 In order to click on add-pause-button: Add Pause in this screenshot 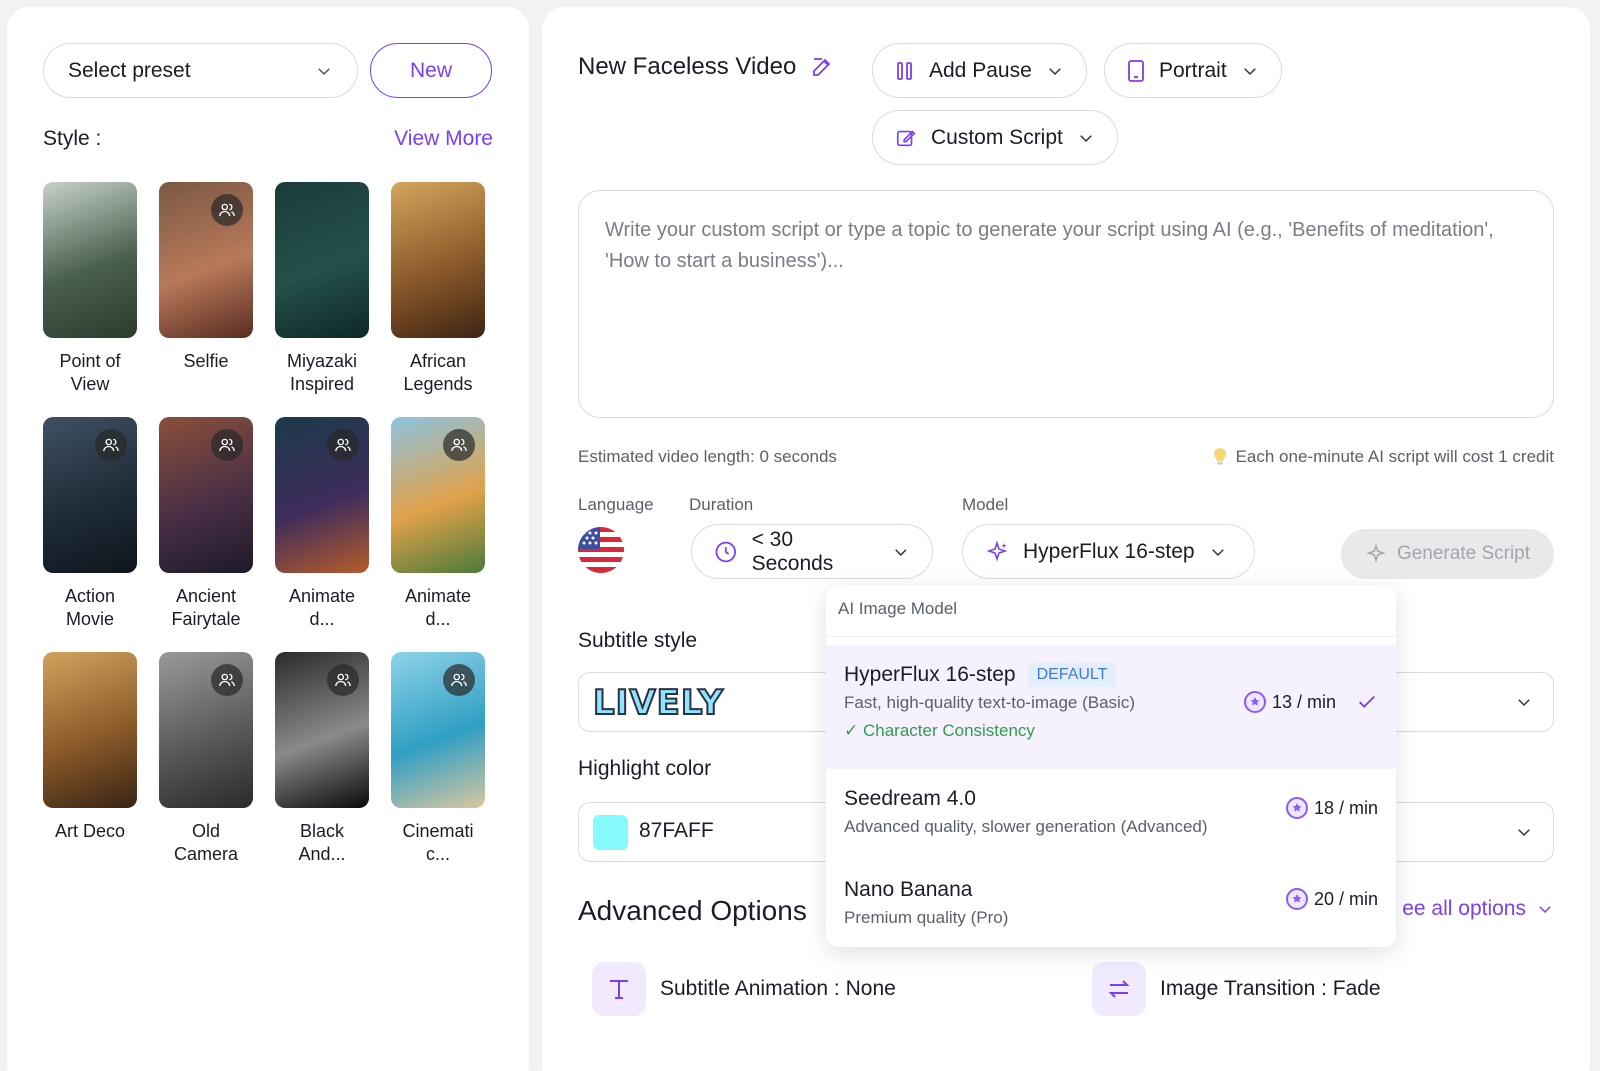, I will do `click(979, 70)`.